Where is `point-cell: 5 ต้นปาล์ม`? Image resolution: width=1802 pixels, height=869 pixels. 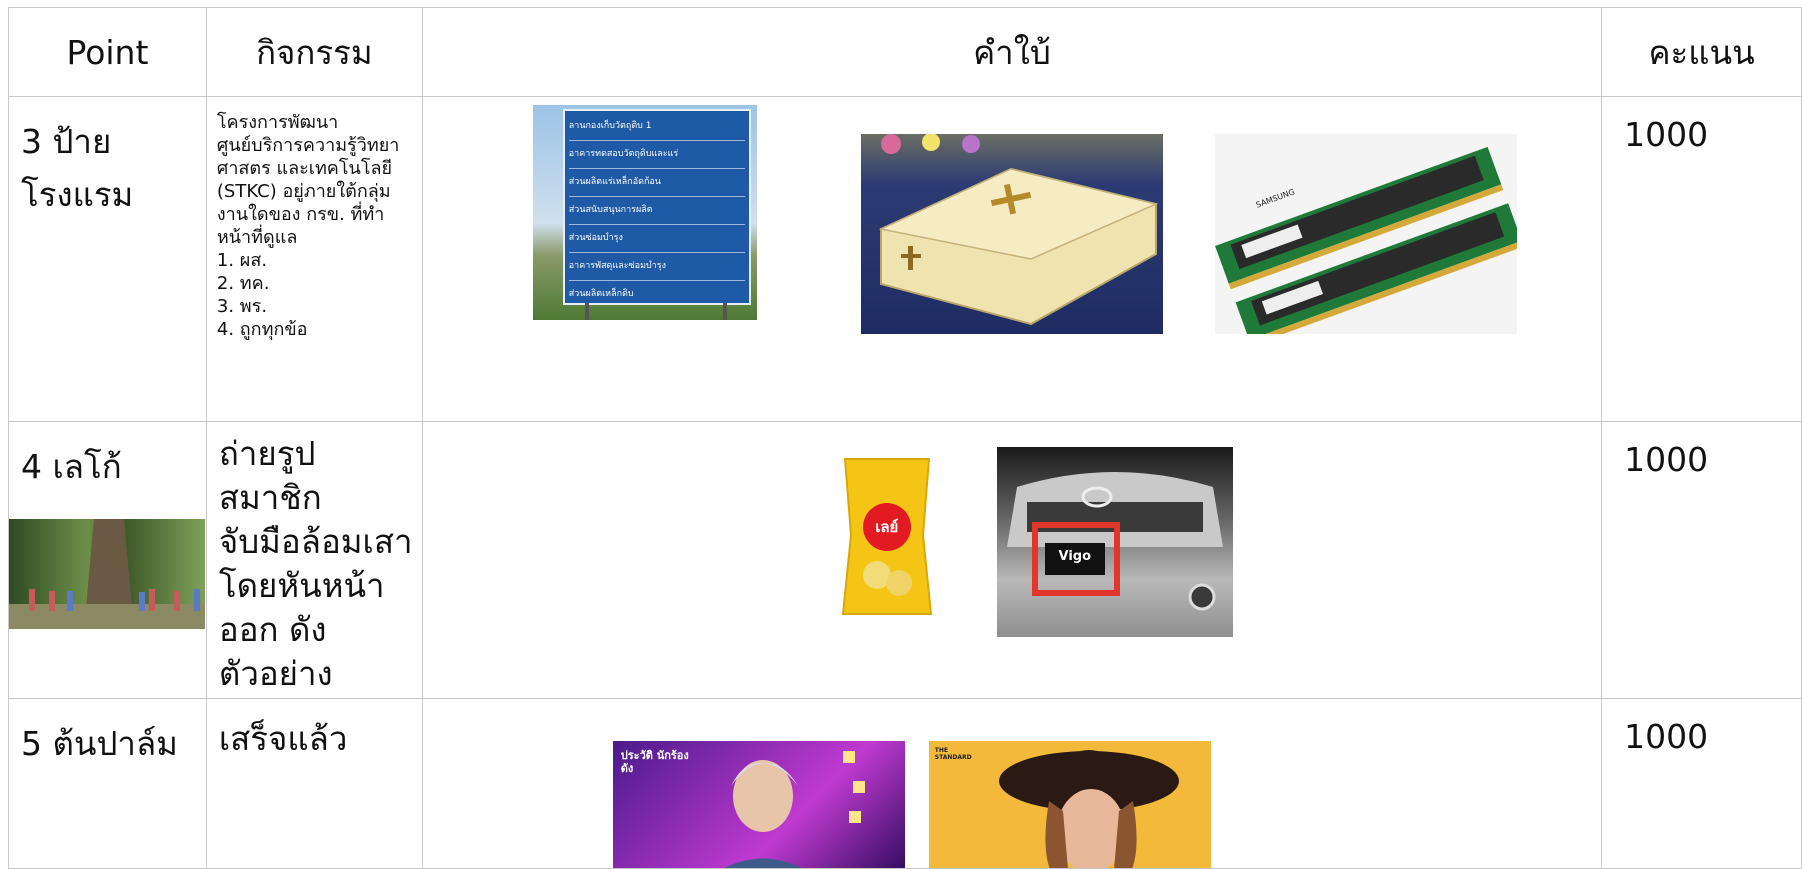
point-cell: 5 ต้นปาล์ม is located at coordinates (107, 783).